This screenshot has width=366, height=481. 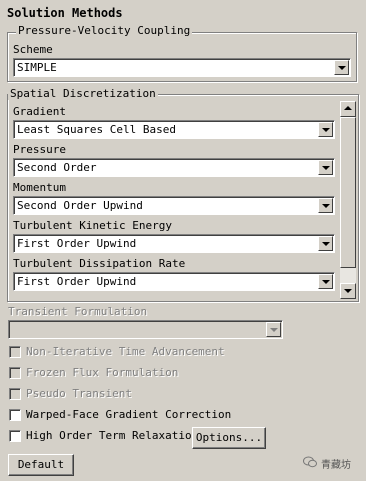 I want to click on pressure-value: Second Order, so click(x=57, y=167).